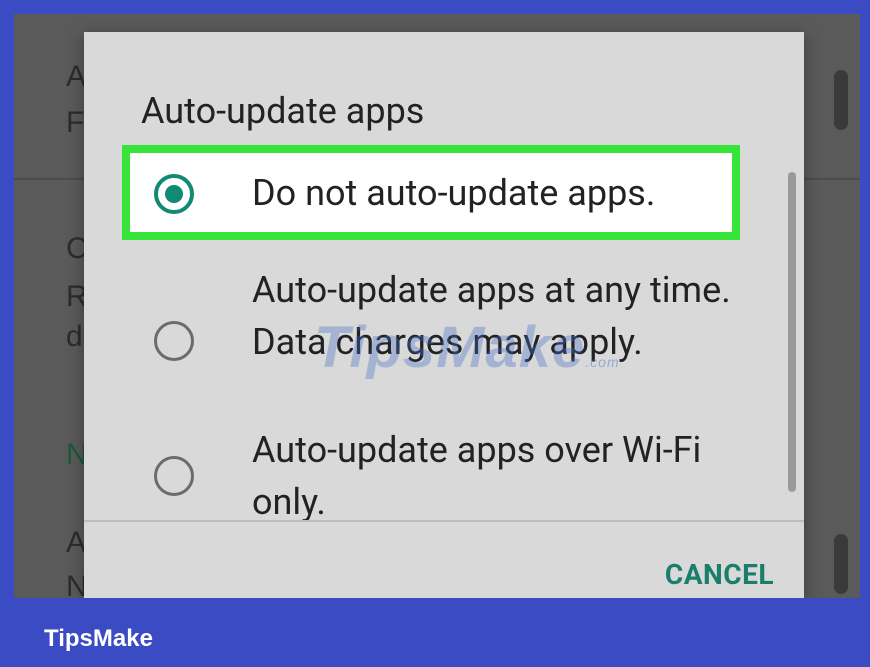  Describe the element at coordinates (454, 193) in the screenshot. I see `option-label: Do not auto-update apps.` at that location.